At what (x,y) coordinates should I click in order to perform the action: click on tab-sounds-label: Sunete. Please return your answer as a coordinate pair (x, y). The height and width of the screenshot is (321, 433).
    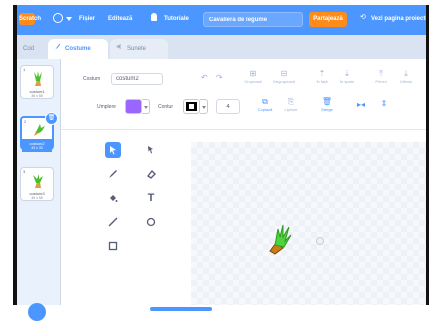
    Looking at the image, I should click on (137, 49).